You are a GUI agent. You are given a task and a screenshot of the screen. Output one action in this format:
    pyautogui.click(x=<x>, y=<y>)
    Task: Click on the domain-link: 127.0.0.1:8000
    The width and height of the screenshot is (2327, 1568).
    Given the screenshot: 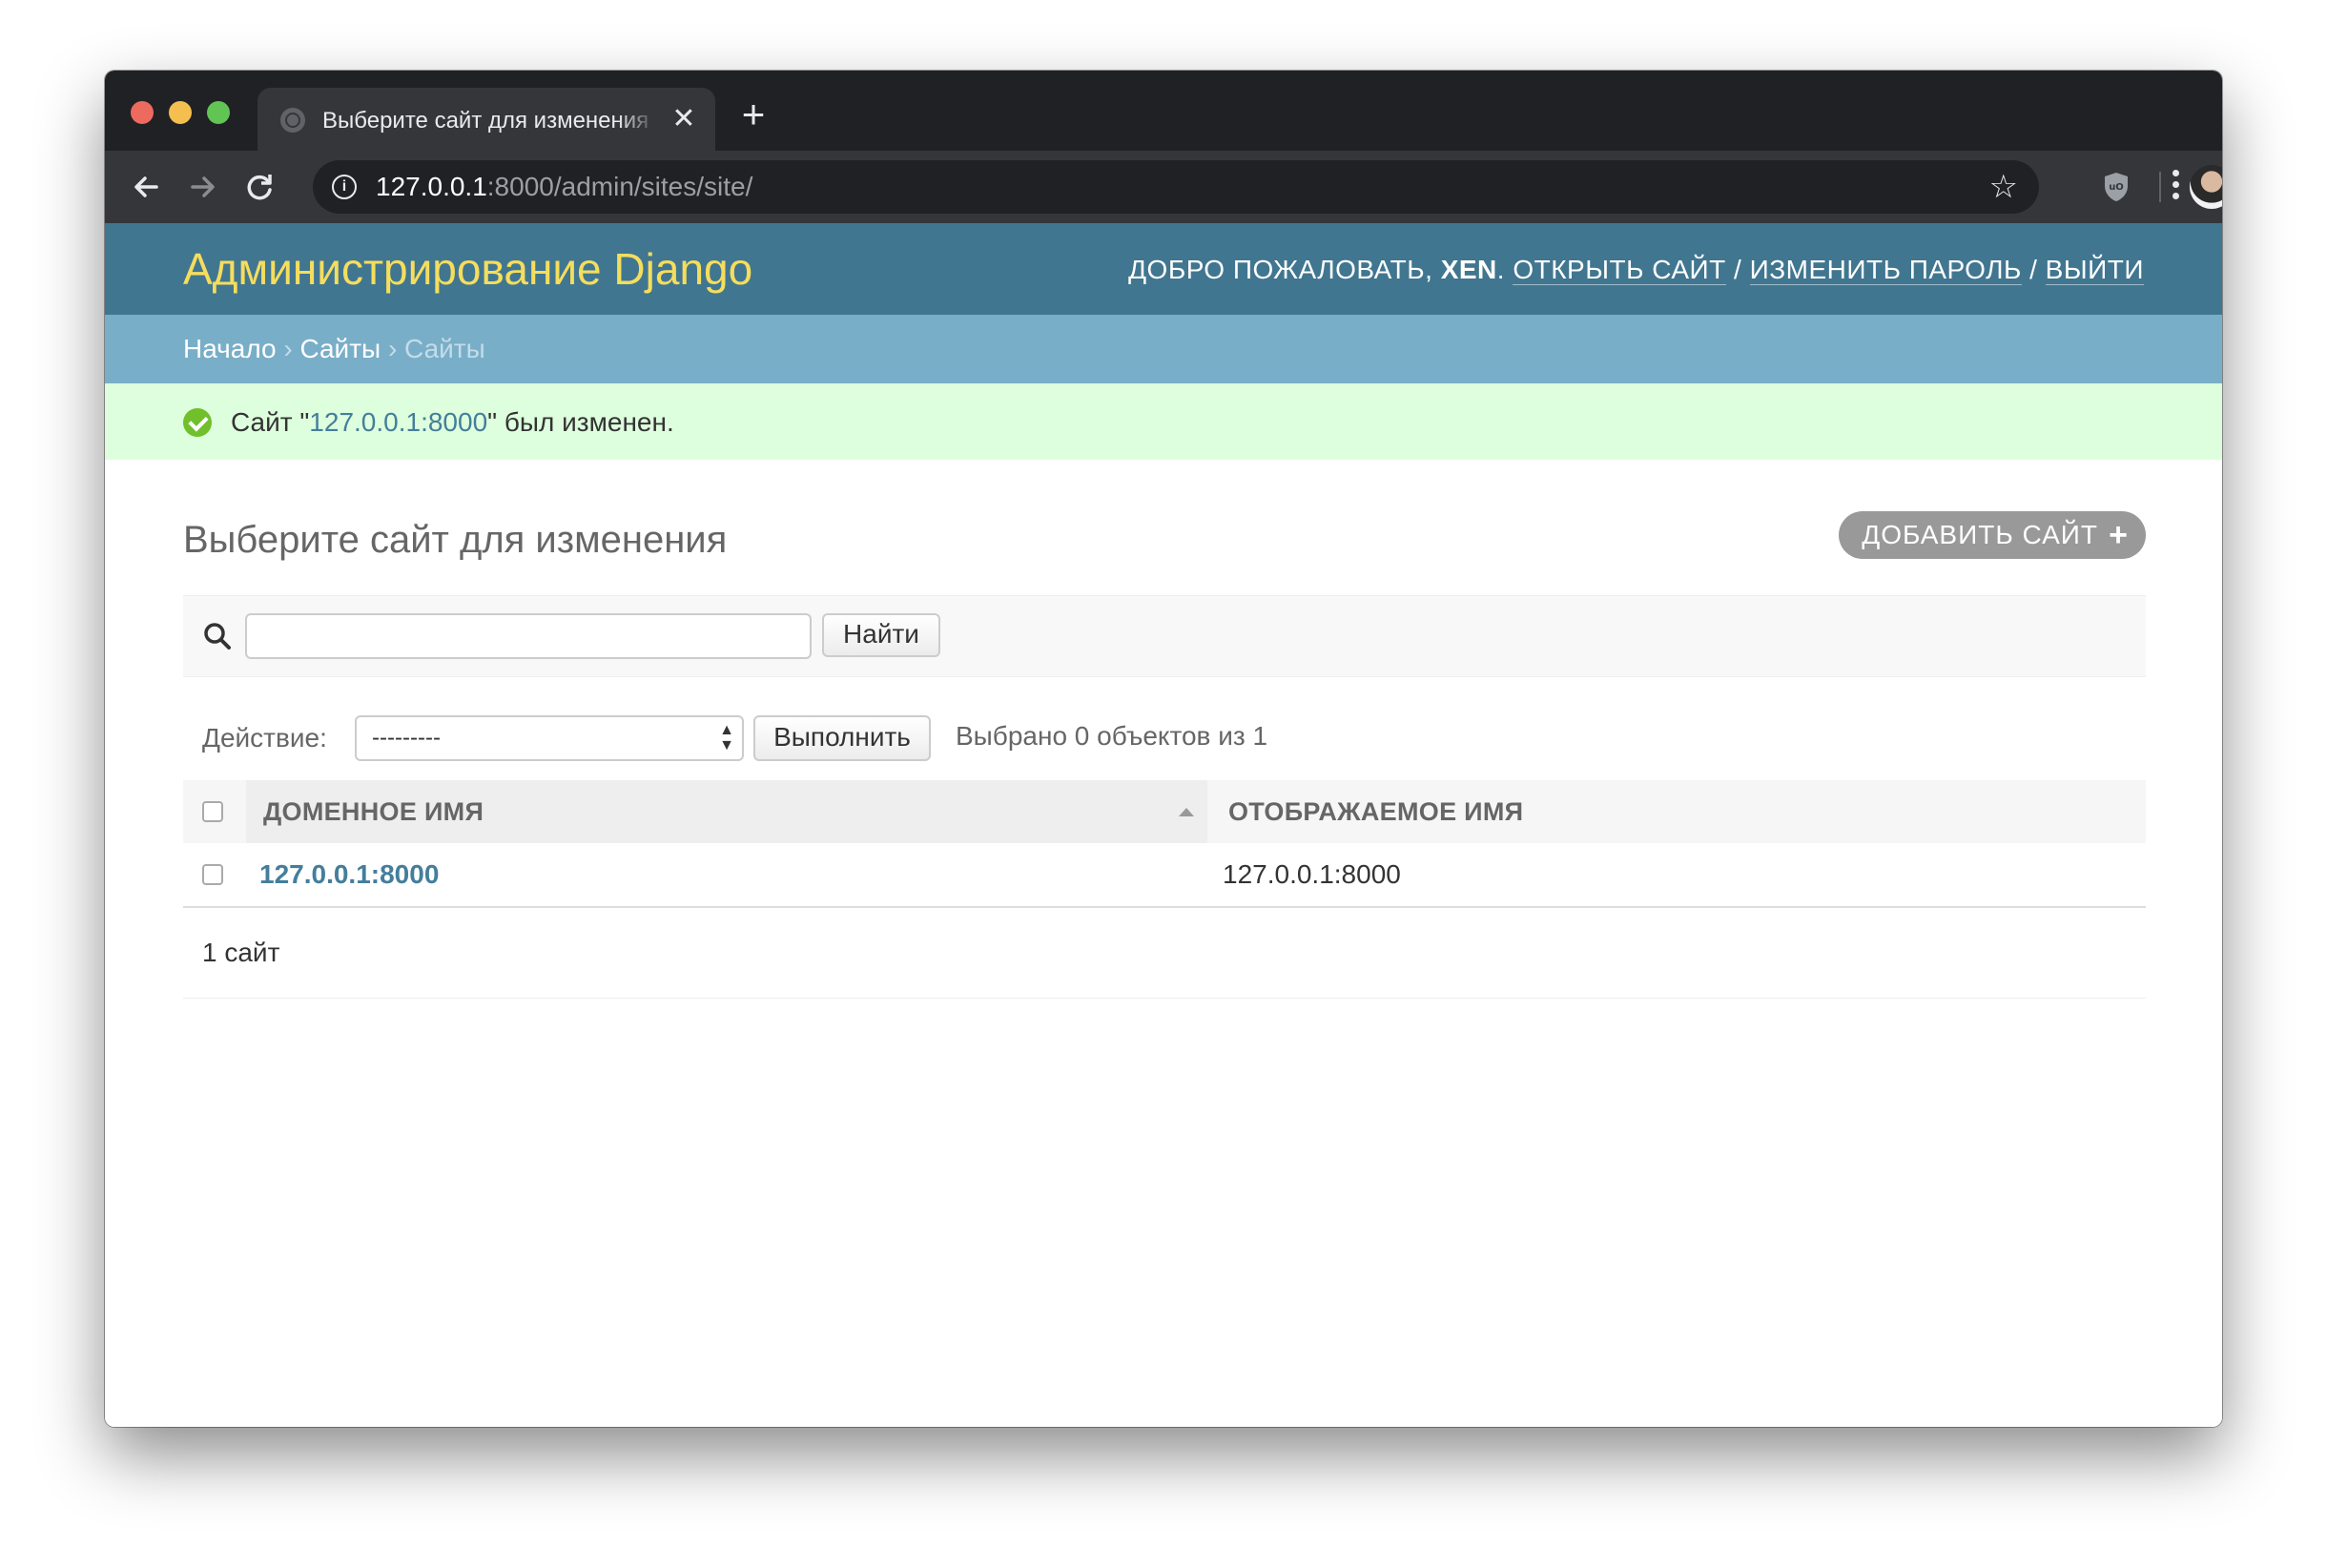 What is the action you would take?
    pyautogui.click(x=349, y=875)
    